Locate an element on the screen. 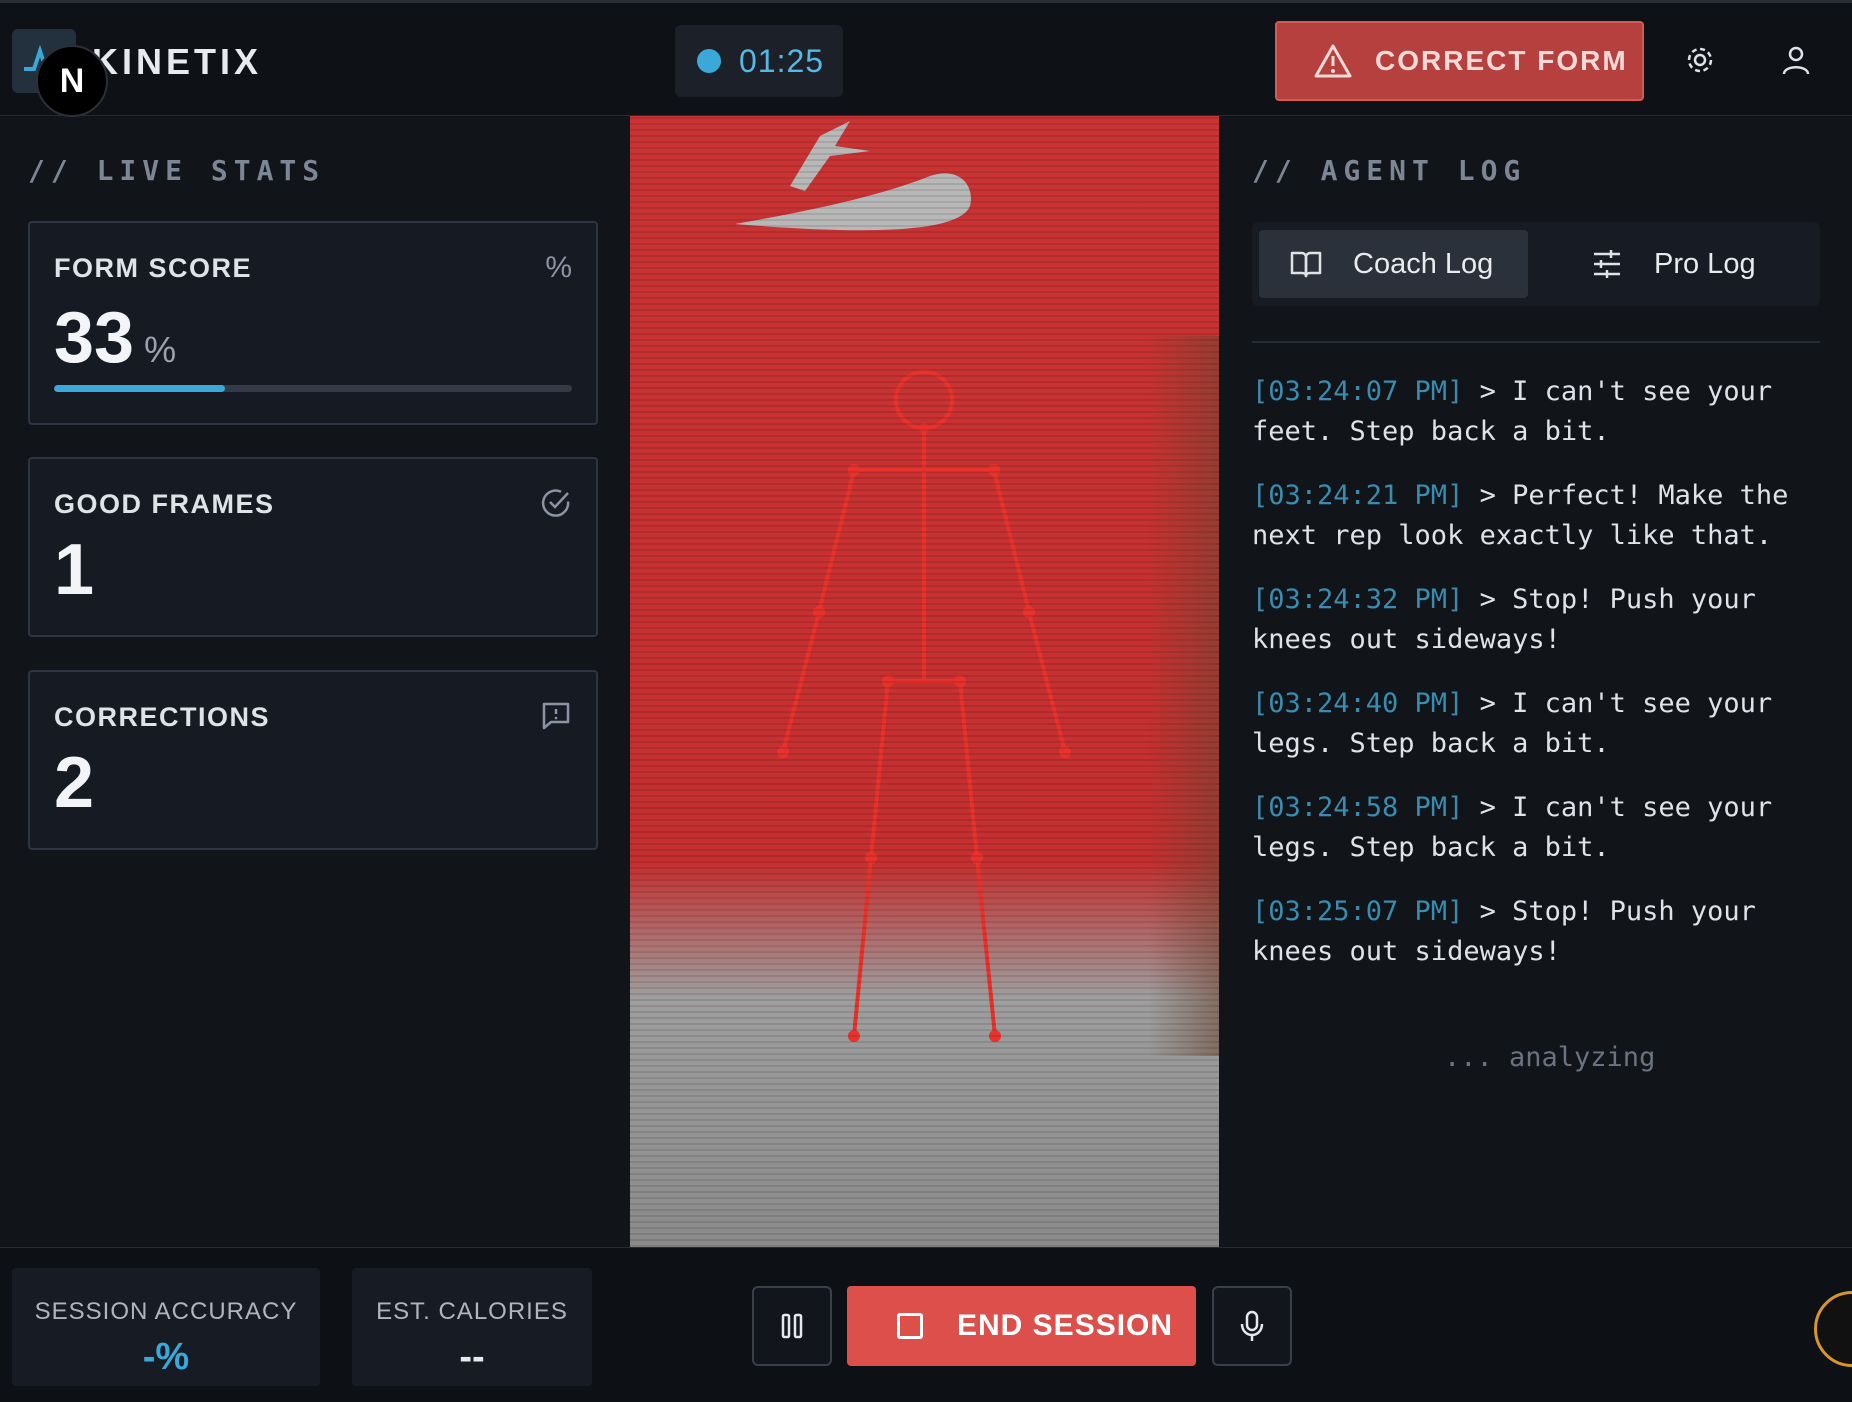  log-timestamp: [03:24:21 PM] is located at coordinates (1358, 495).